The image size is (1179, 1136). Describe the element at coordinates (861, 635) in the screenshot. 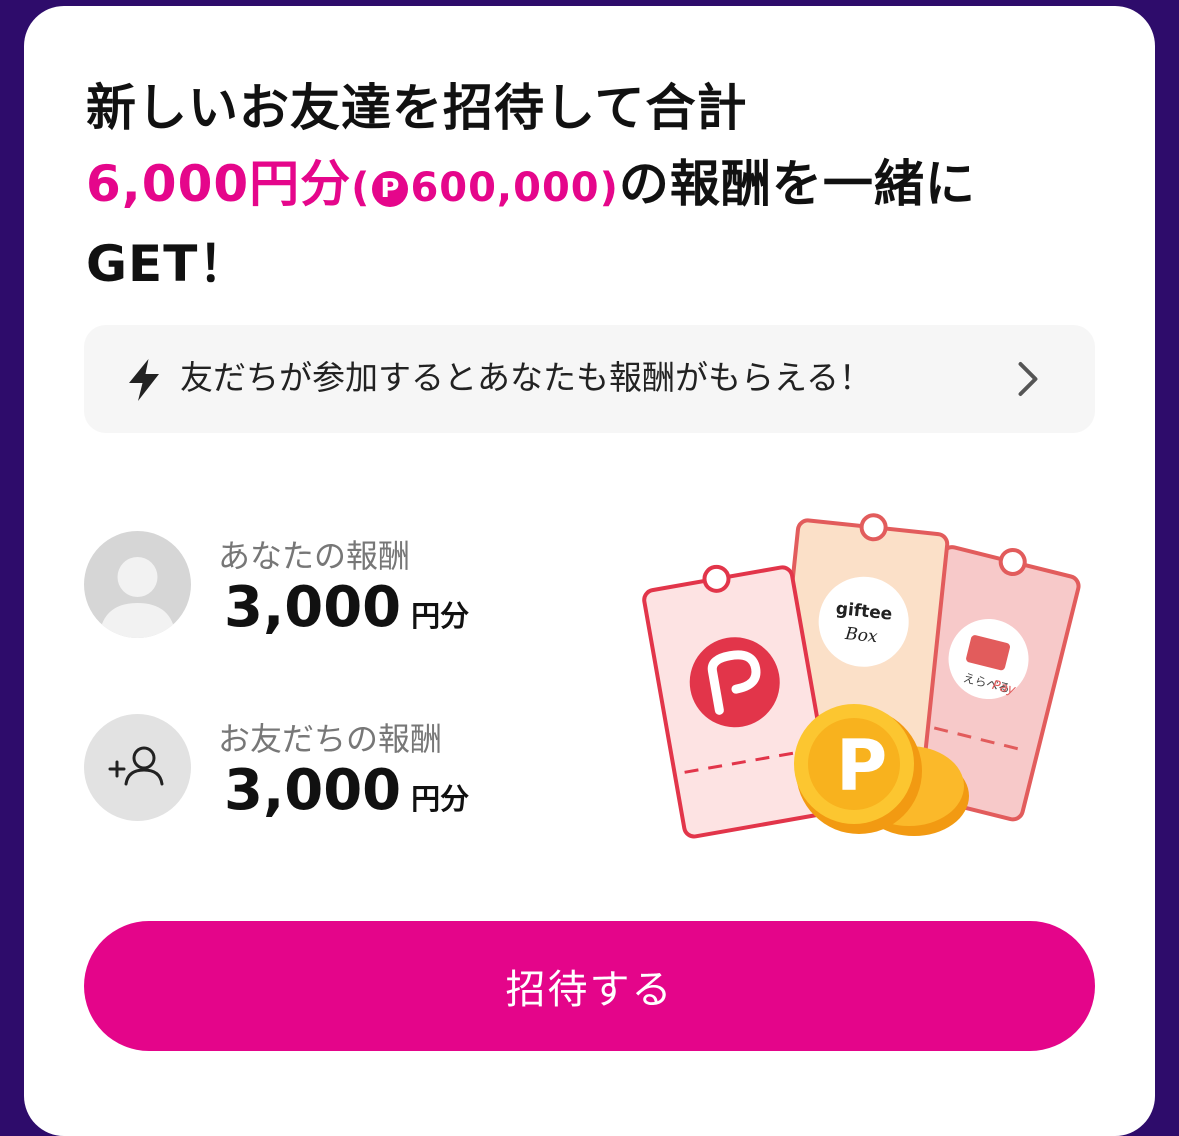

I see `svg-text: Box` at that location.